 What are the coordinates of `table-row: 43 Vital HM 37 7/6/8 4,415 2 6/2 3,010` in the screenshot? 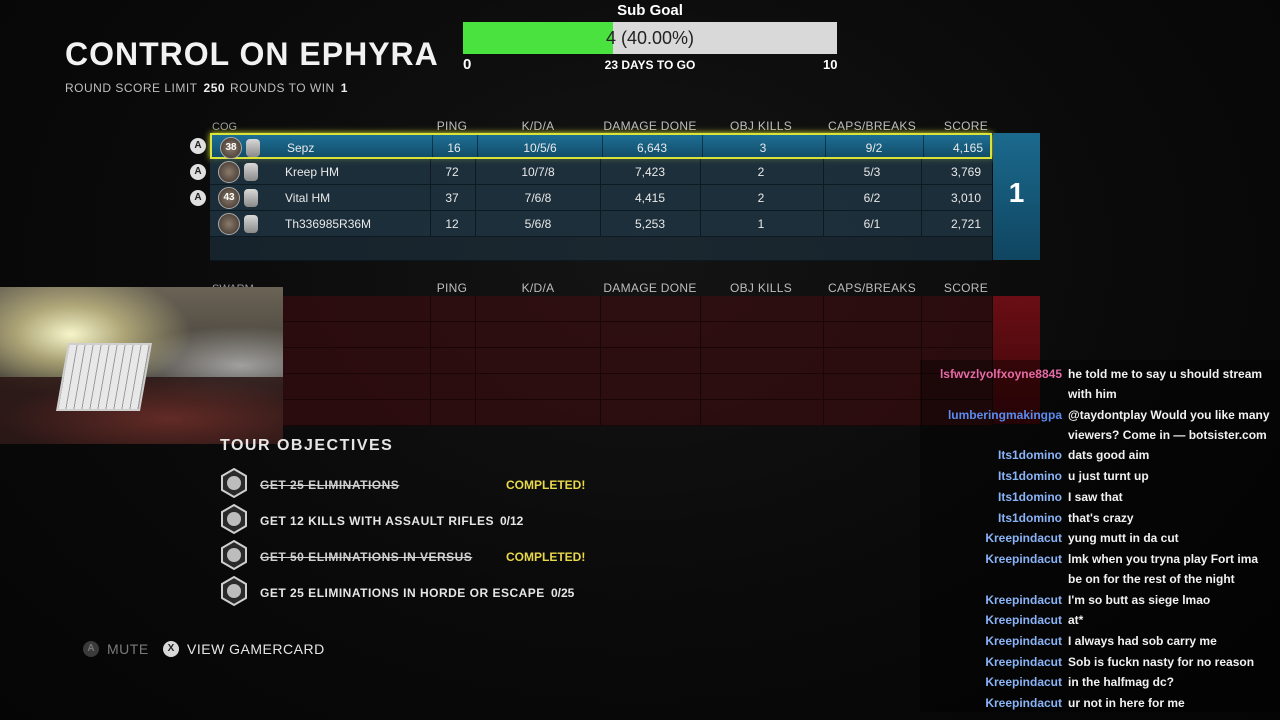 It's located at (601, 198).